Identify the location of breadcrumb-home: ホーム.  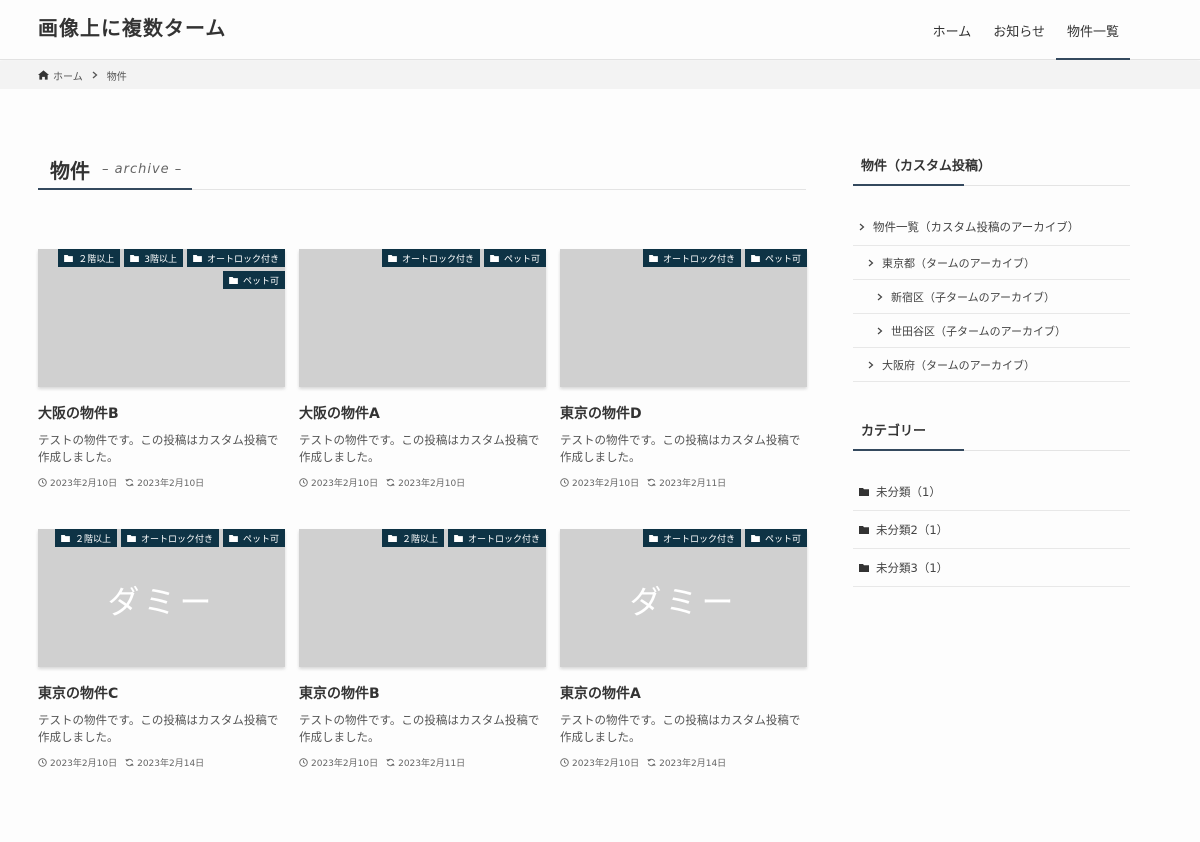
(68, 75).